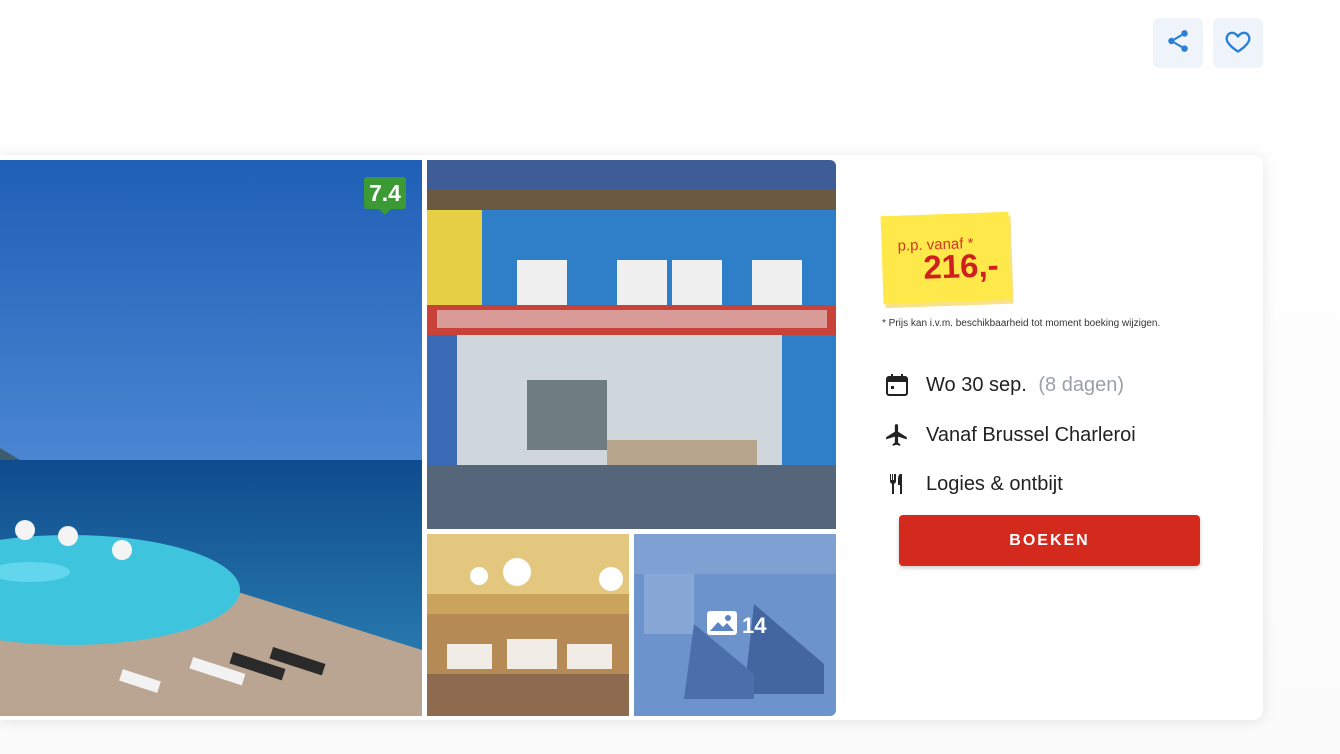  I want to click on heart-icon, so click(1238, 43).